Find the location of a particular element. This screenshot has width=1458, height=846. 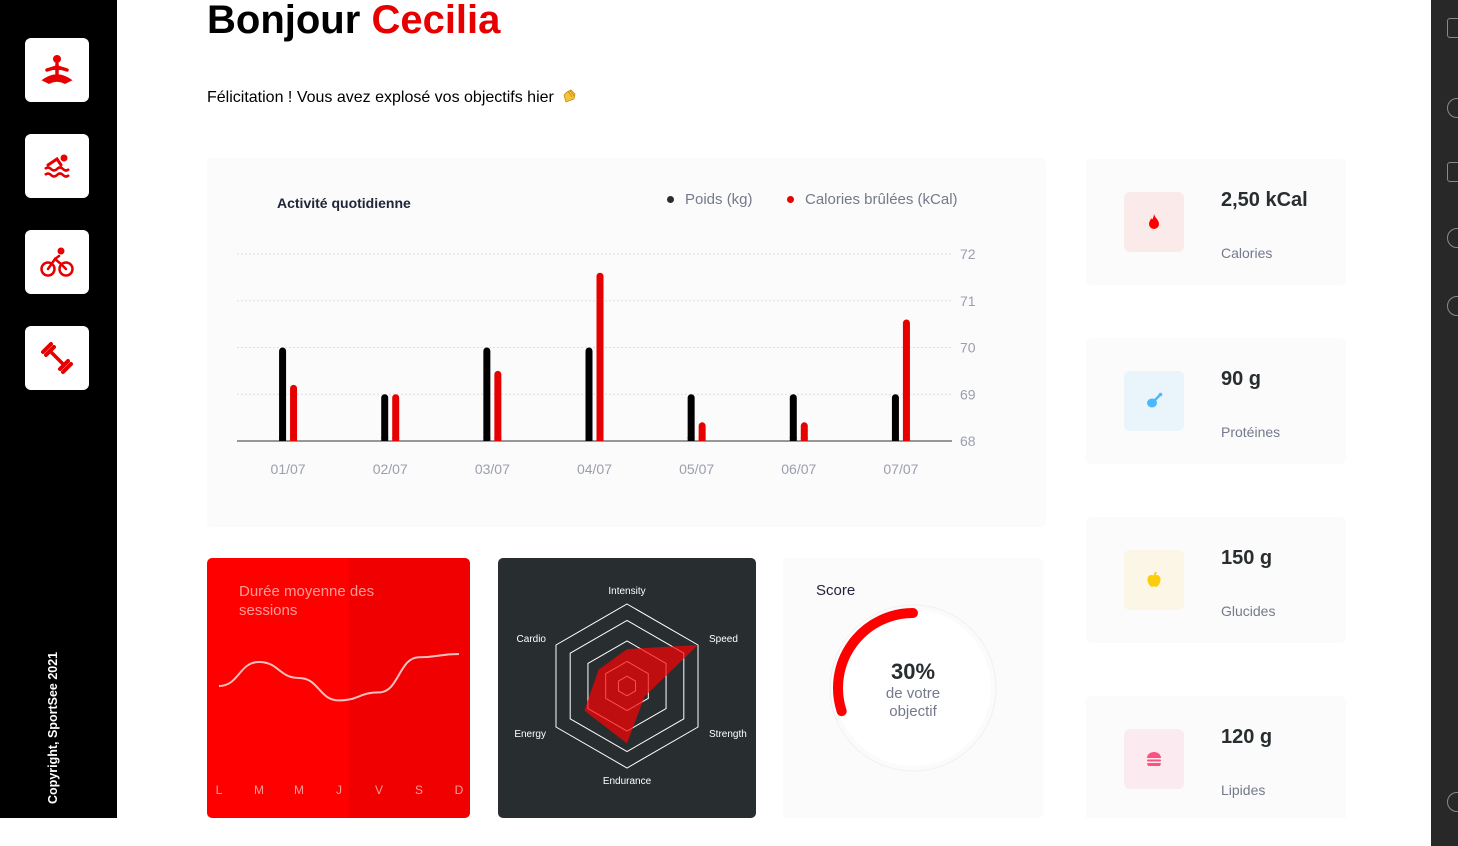

burger-icon is located at coordinates (1154, 759).